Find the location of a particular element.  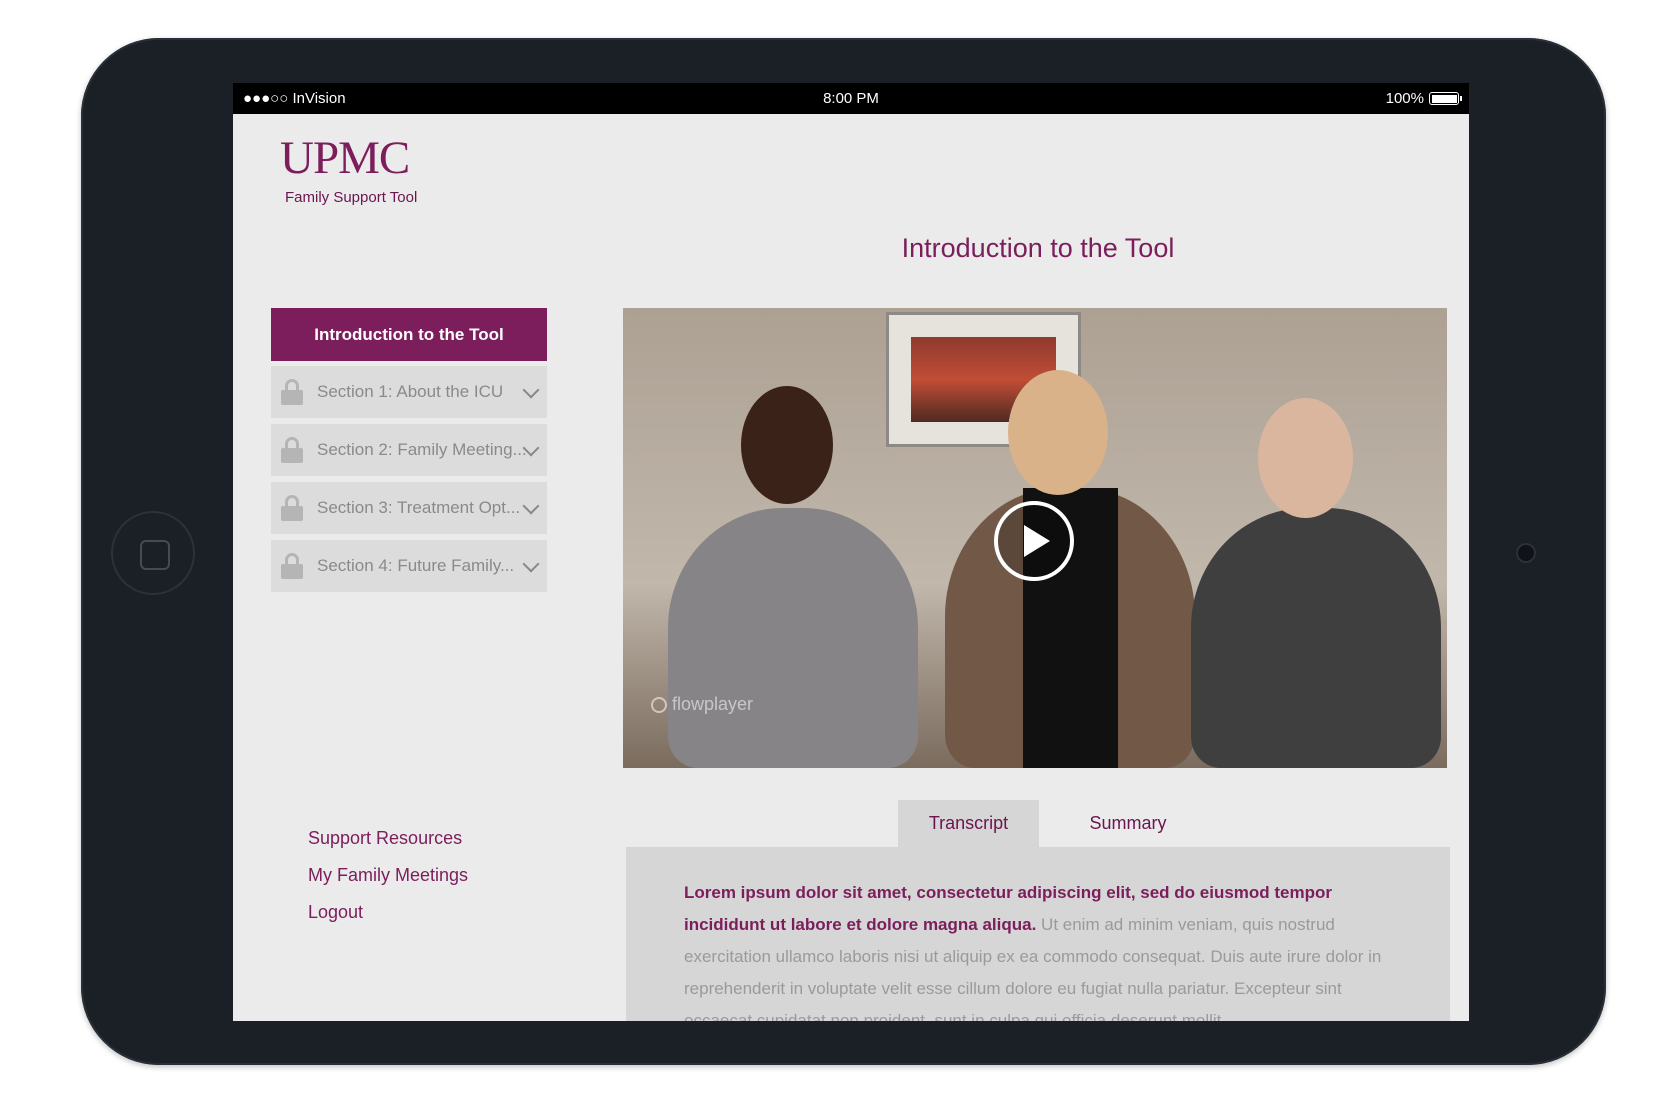

tab-transcript: Transcript is located at coordinates (968, 823).